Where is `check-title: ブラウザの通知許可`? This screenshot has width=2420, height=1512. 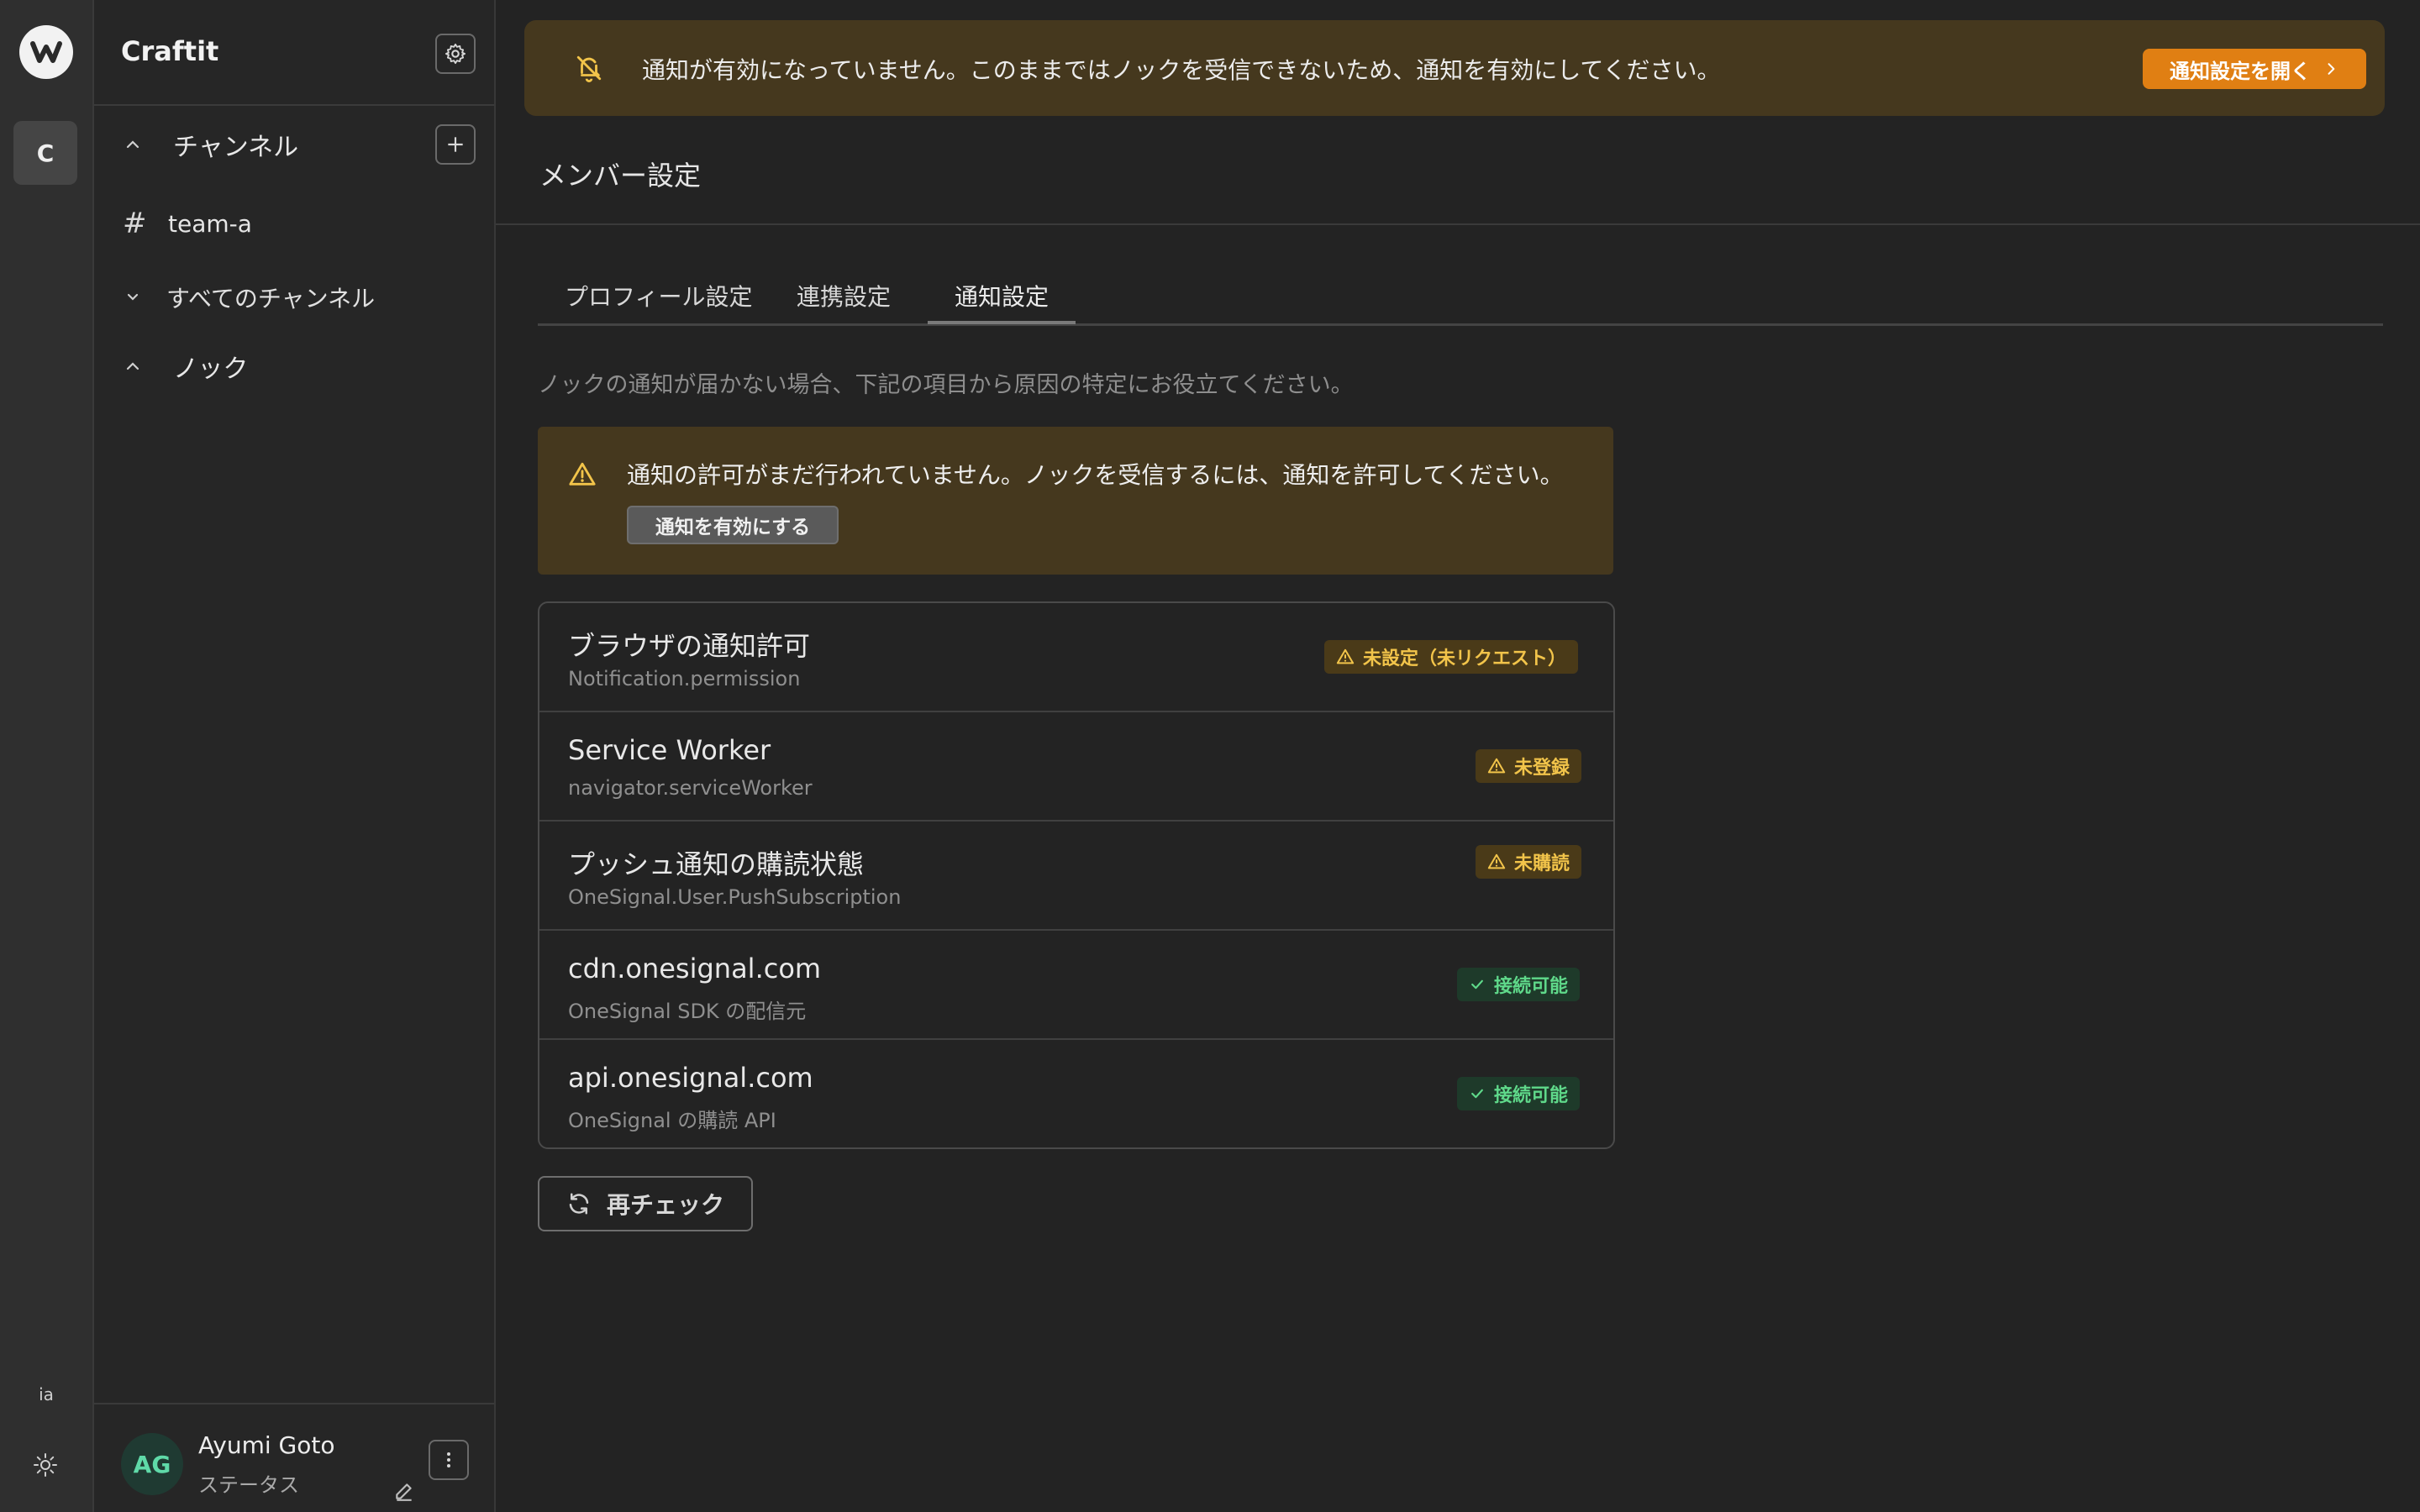
check-title: ブラウザの通知許可 is located at coordinates (689, 646).